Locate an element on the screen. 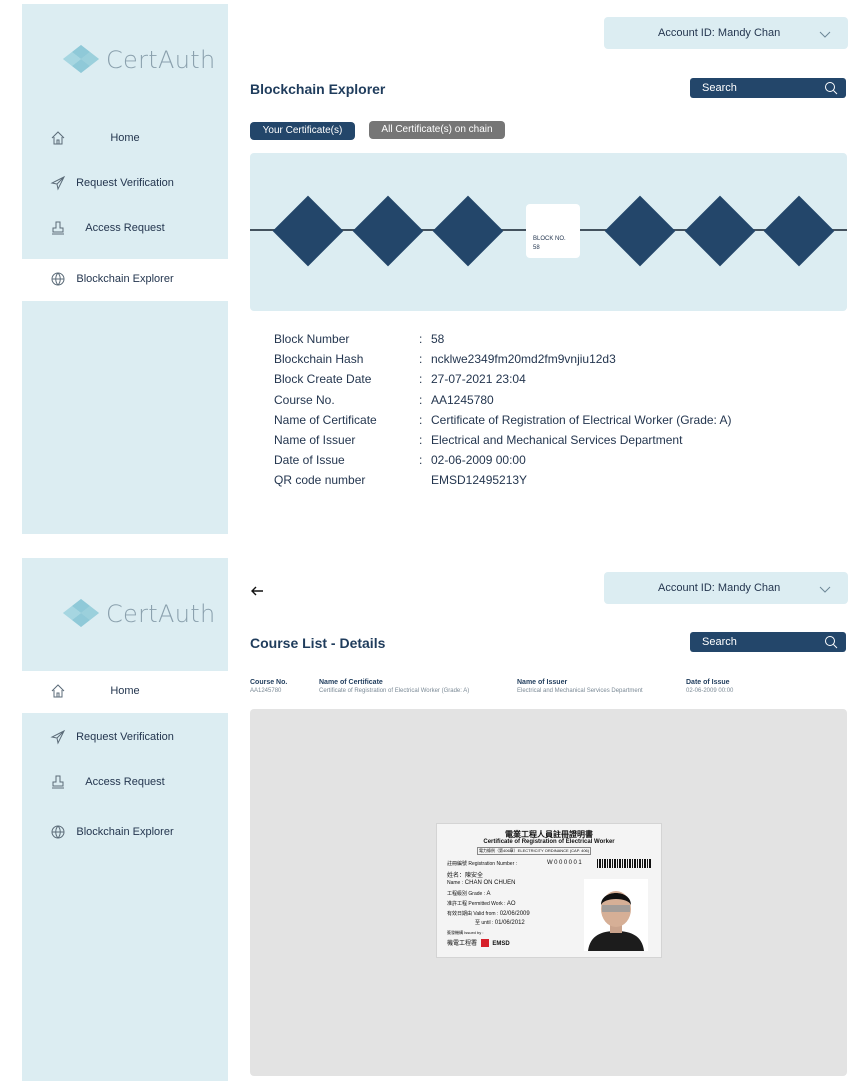 The image size is (853, 1081). sidebar-item-label: Access Request is located at coordinates (125, 228).